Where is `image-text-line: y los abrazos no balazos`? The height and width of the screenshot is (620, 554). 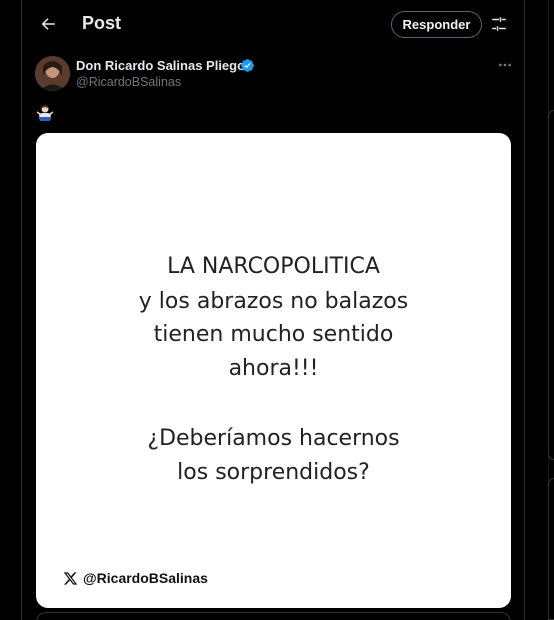 image-text-line: y los abrazos no balazos is located at coordinates (273, 301).